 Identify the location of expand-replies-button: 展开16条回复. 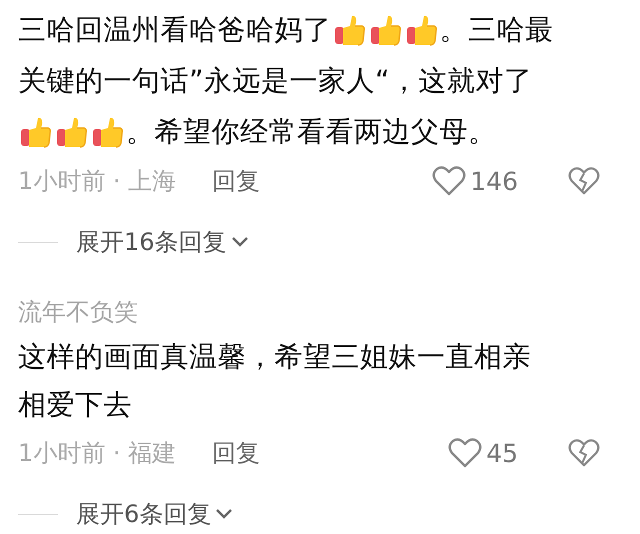
(162, 242).